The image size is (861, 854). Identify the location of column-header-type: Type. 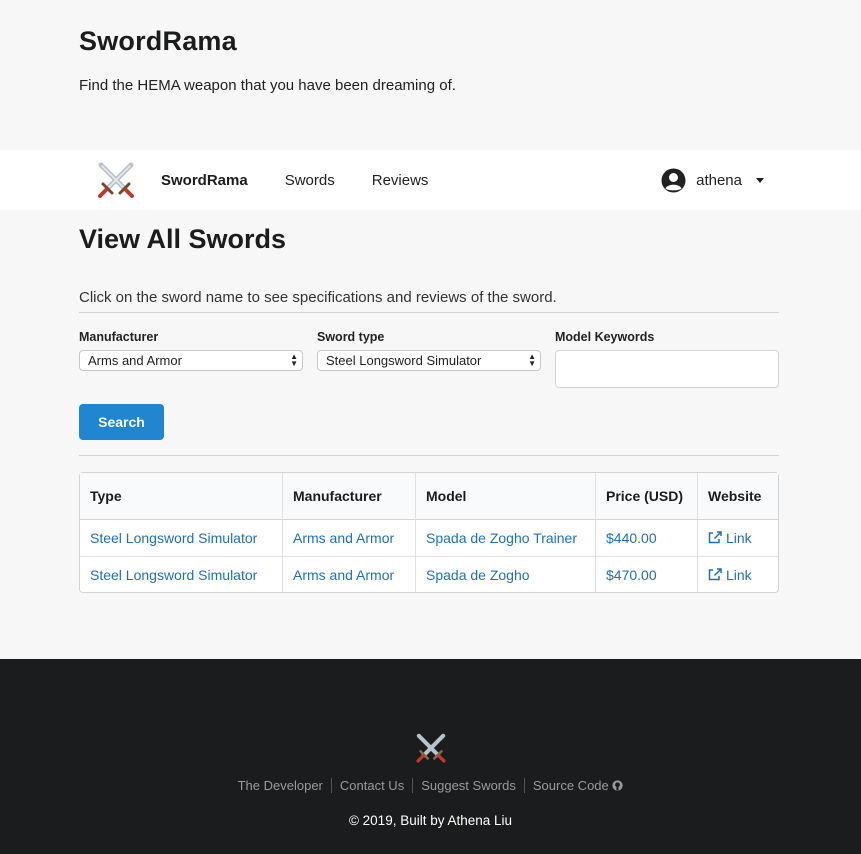
(181, 496).